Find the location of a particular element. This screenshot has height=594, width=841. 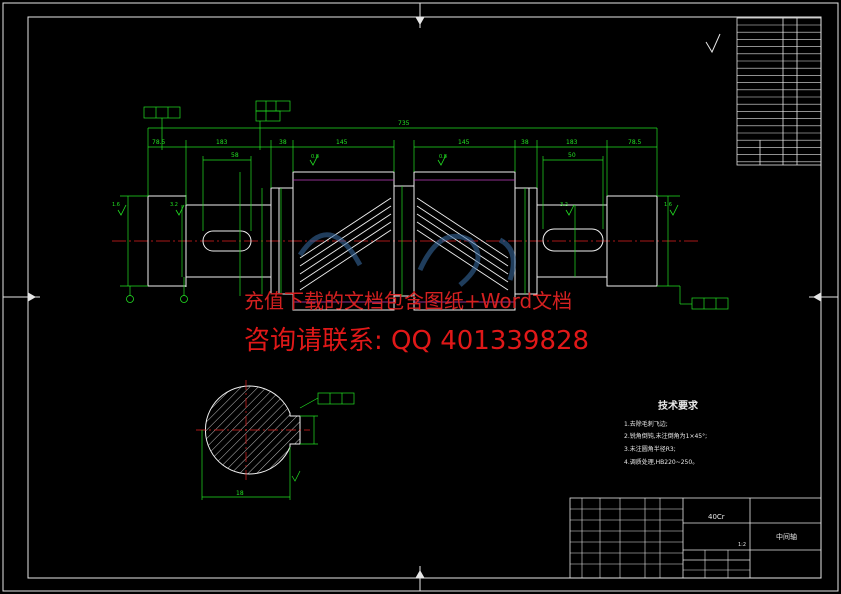

note-1: 1.去除毛刺飞边; is located at coordinates (646, 424).